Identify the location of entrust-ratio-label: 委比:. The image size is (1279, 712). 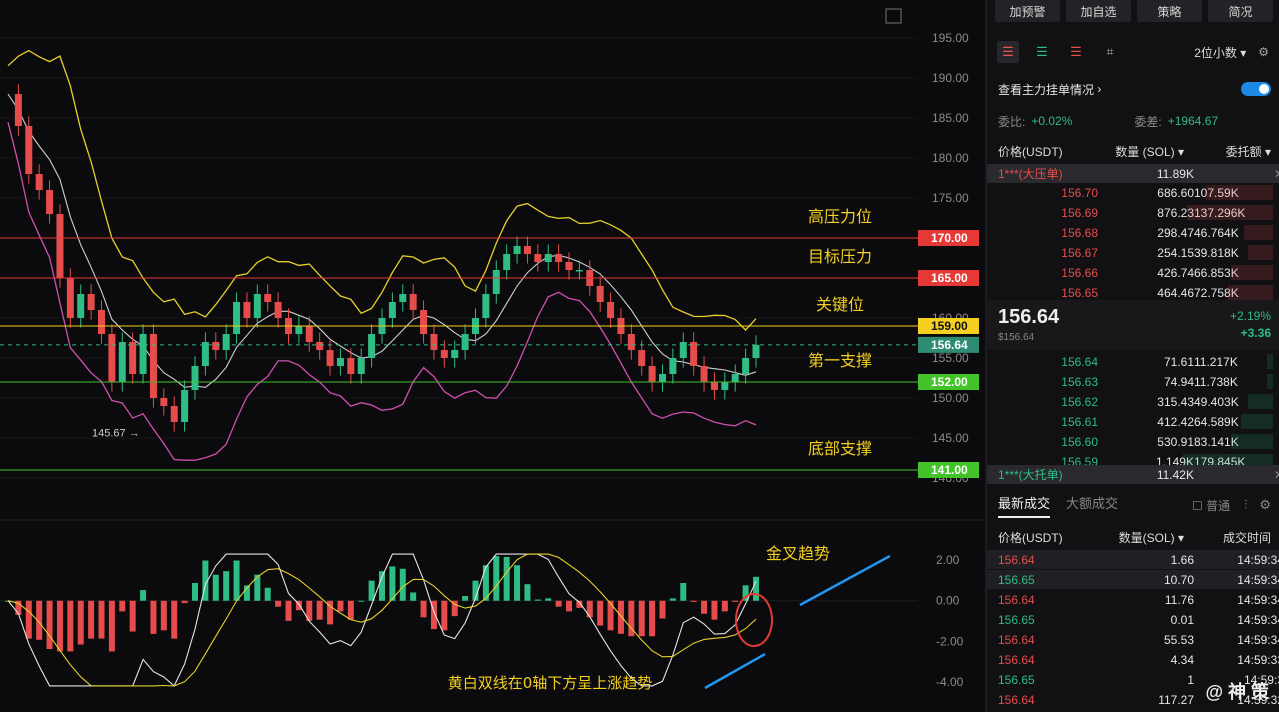
(1012, 121).